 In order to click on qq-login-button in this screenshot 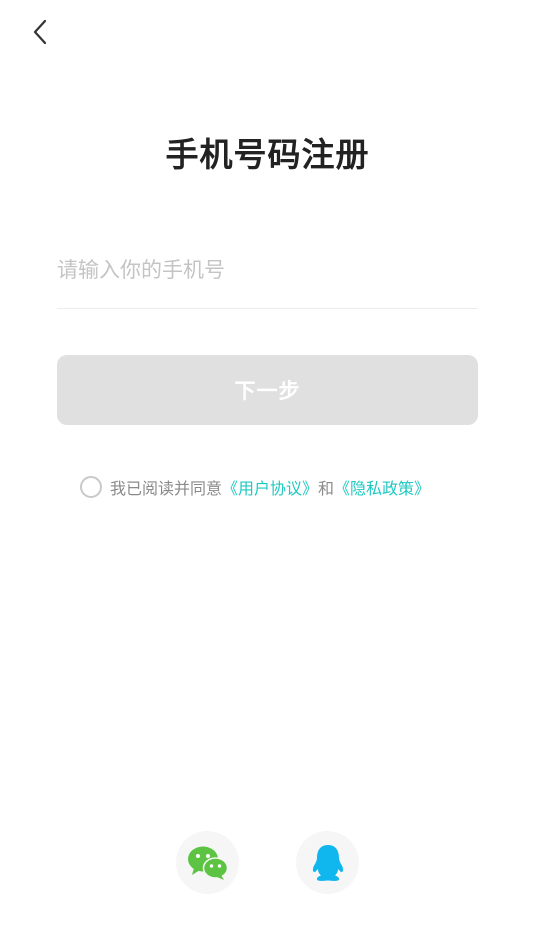, I will do `click(327, 862)`.